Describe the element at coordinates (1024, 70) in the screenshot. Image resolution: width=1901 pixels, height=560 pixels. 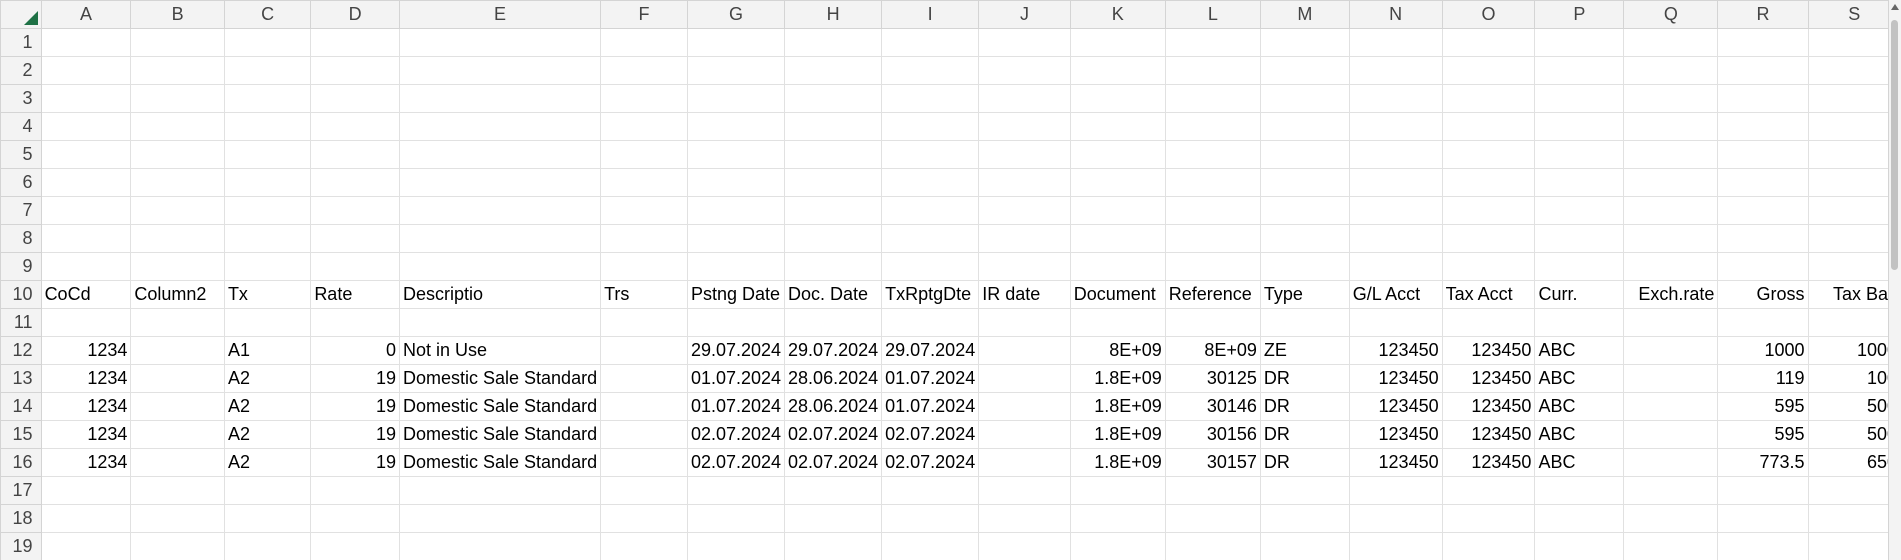
I see `cell-j2` at that location.